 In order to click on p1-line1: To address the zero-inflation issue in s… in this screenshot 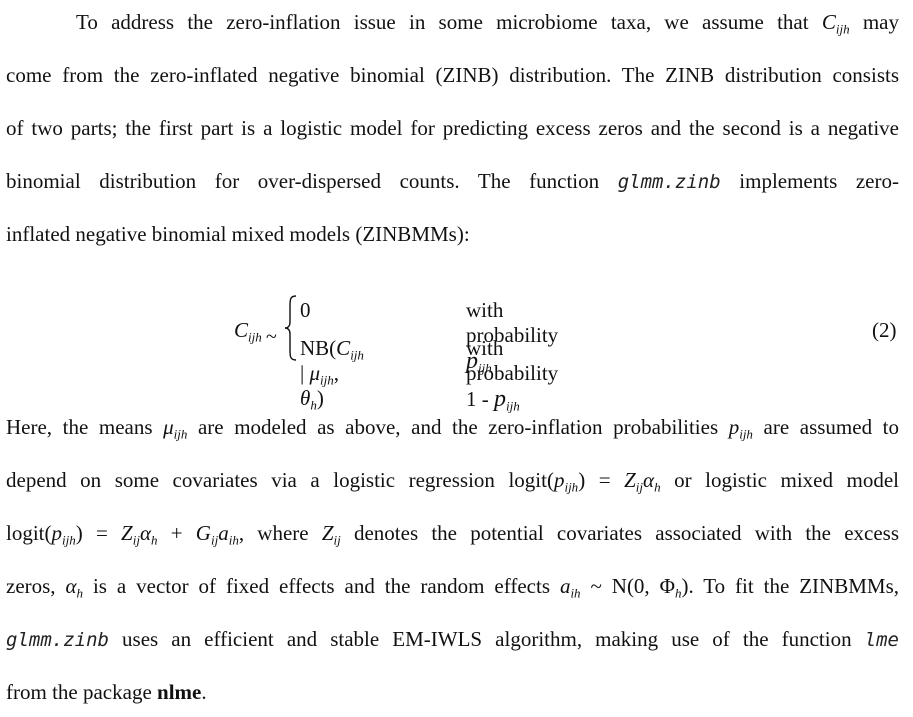, I will do `click(488, 23)`.